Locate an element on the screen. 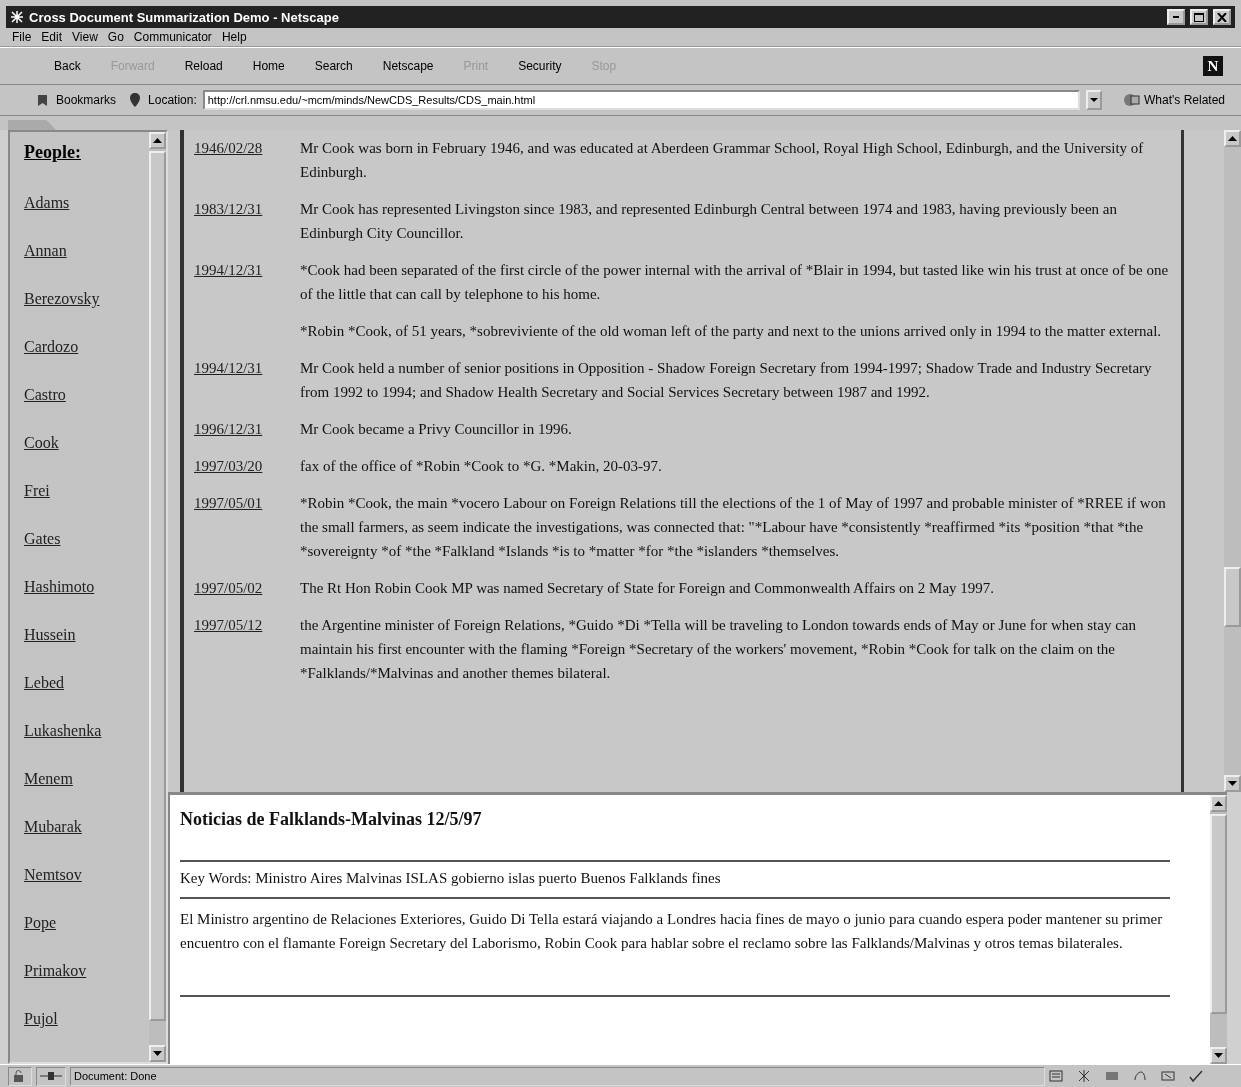 The image size is (1241, 1087). close-button is located at coordinates (1222, 17).